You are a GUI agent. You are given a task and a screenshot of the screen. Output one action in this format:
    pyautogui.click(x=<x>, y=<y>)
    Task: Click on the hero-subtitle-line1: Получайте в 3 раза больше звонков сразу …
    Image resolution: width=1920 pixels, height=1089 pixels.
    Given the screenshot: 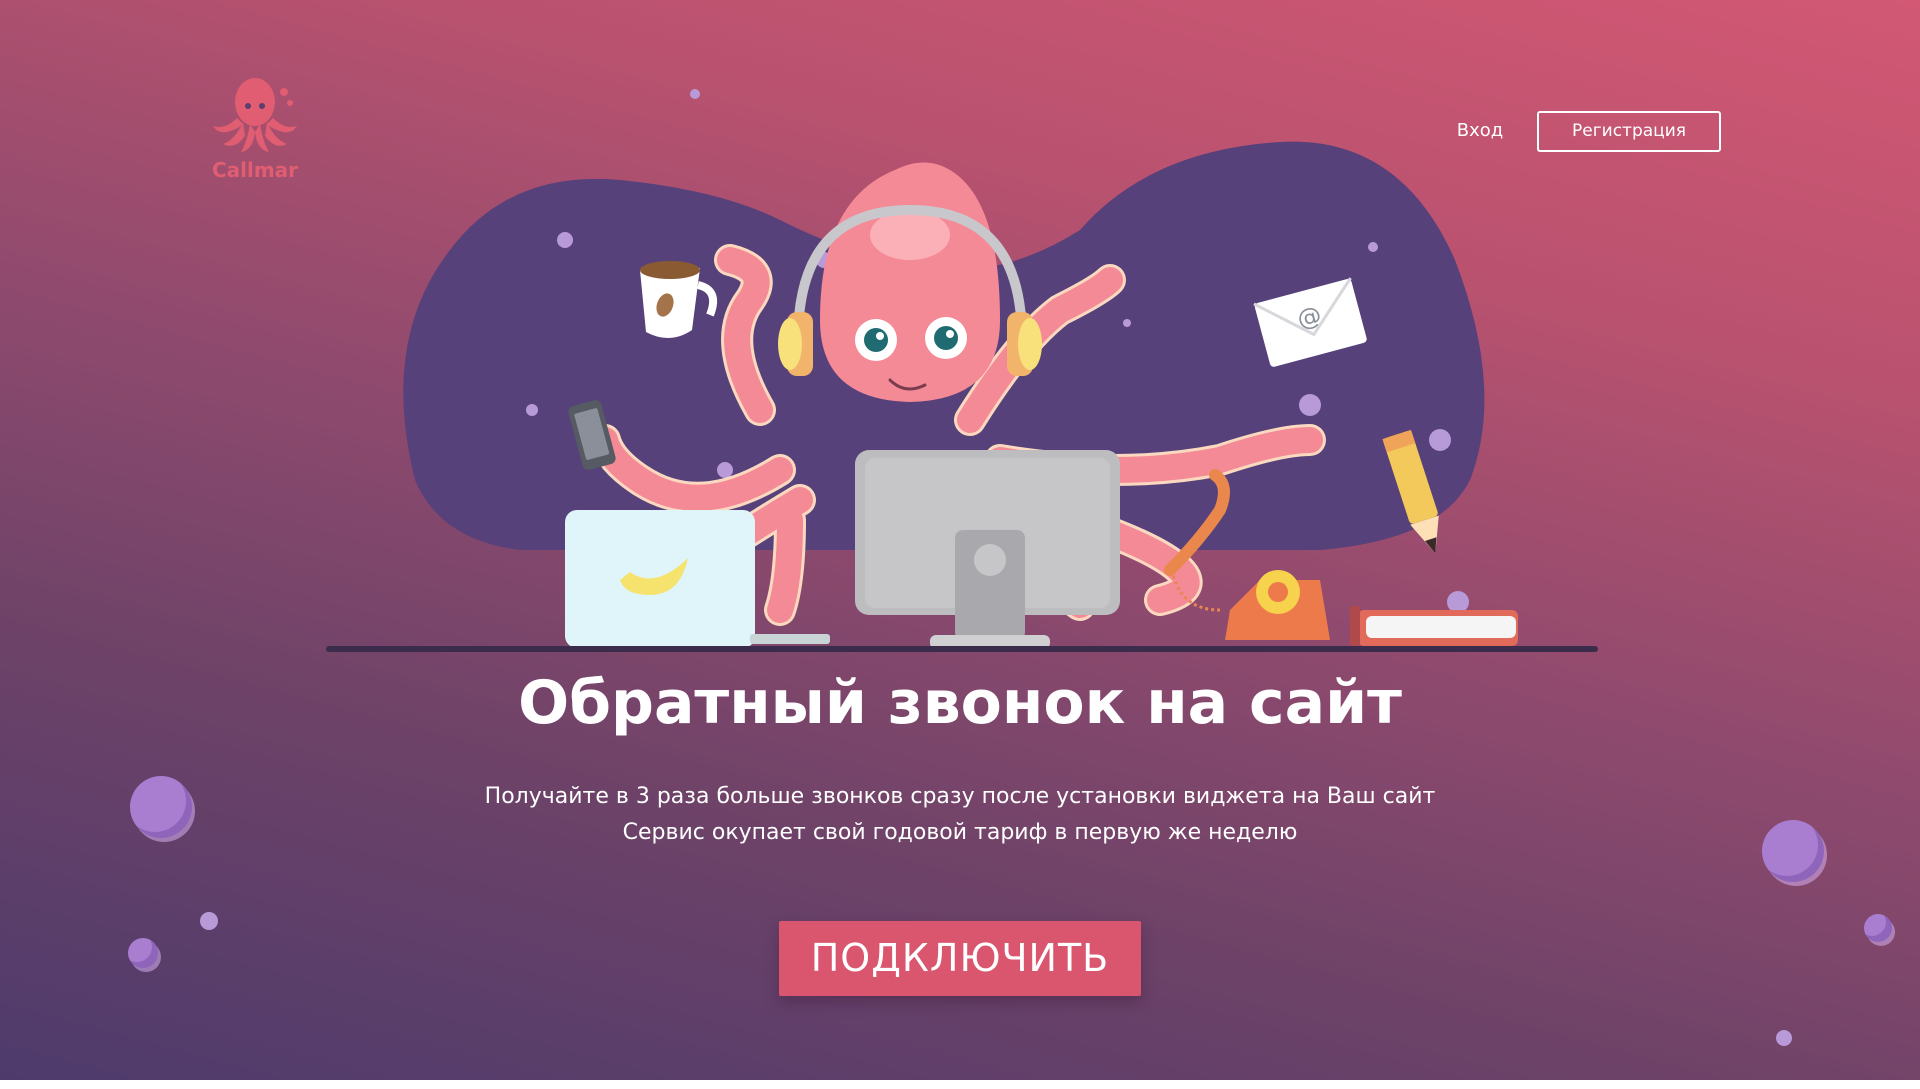 What is the action you would take?
    pyautogui.click(x=960, y=796)
    